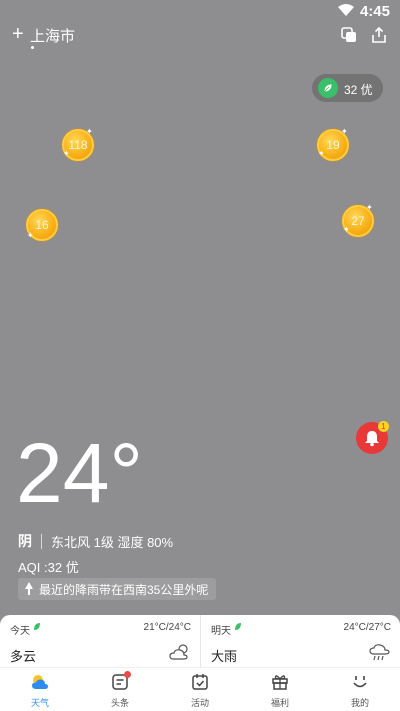 This screenshot has height=711, width=400. What do you see at coordinates (360, 689) in the screenshot?
I see `nav-me: 我的` at bounding box center [360, 689].